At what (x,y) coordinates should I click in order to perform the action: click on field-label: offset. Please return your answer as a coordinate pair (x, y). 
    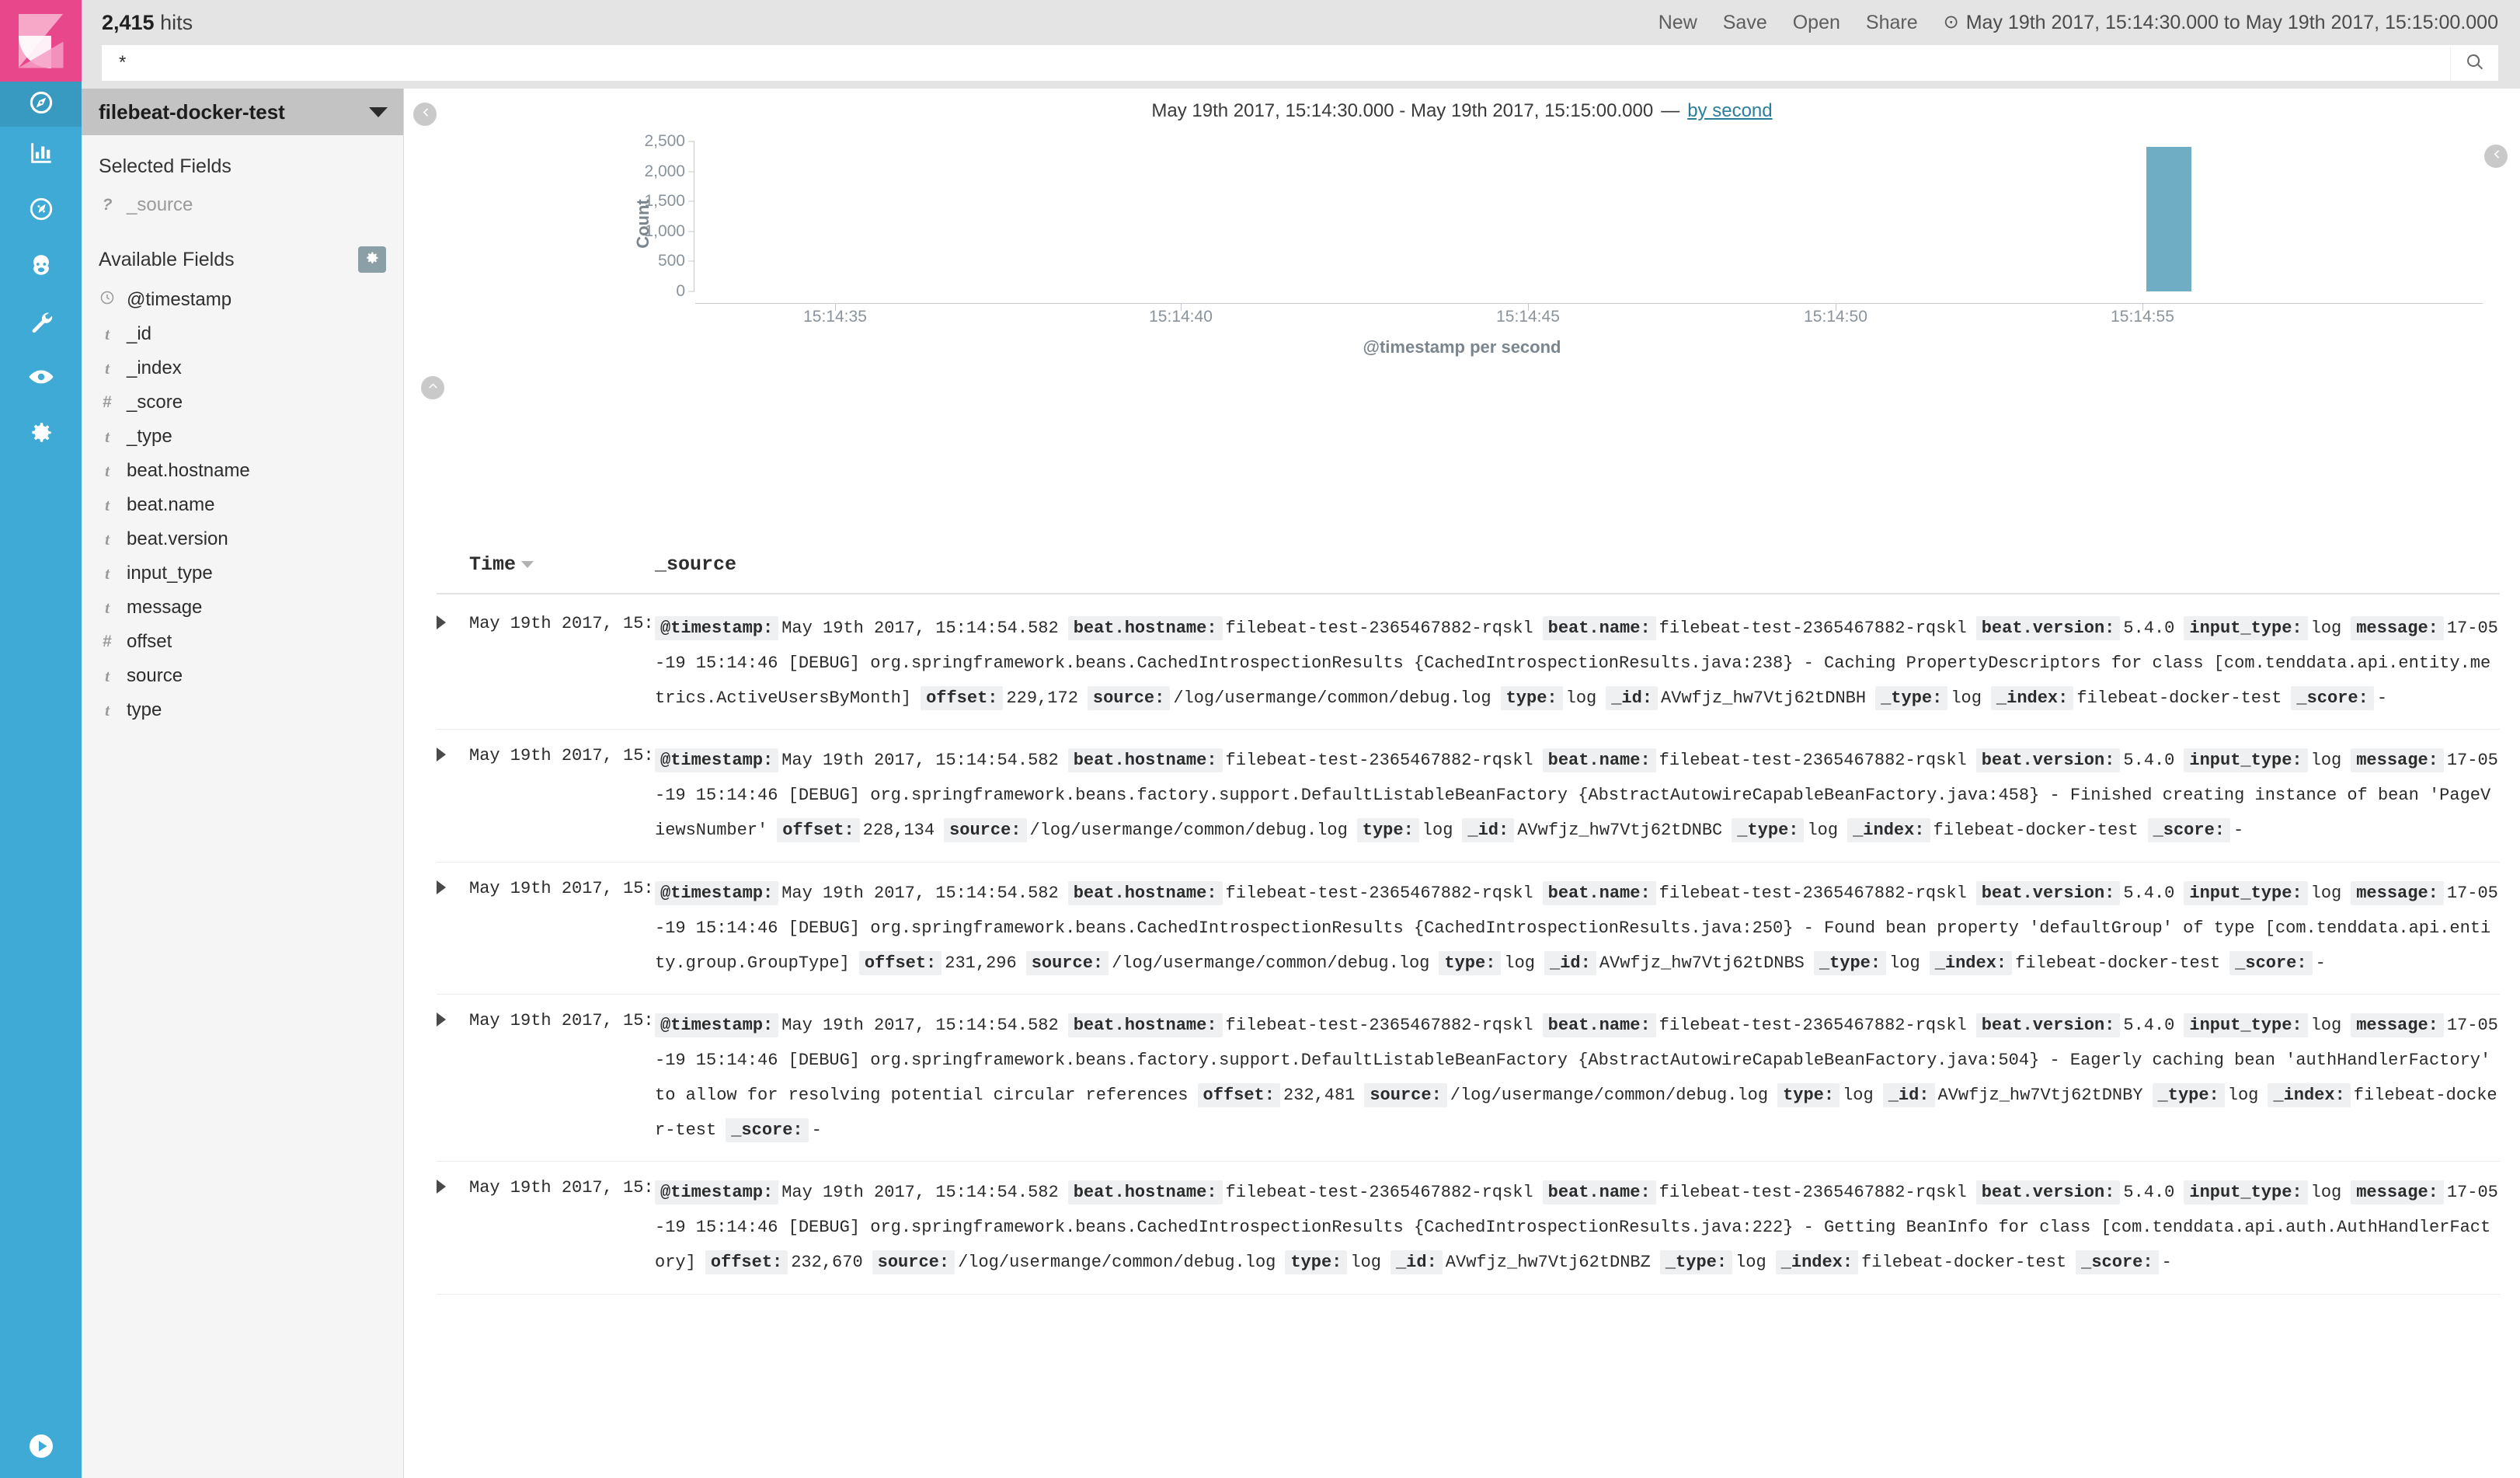
    Looking at the image, I should click on (149, 641).